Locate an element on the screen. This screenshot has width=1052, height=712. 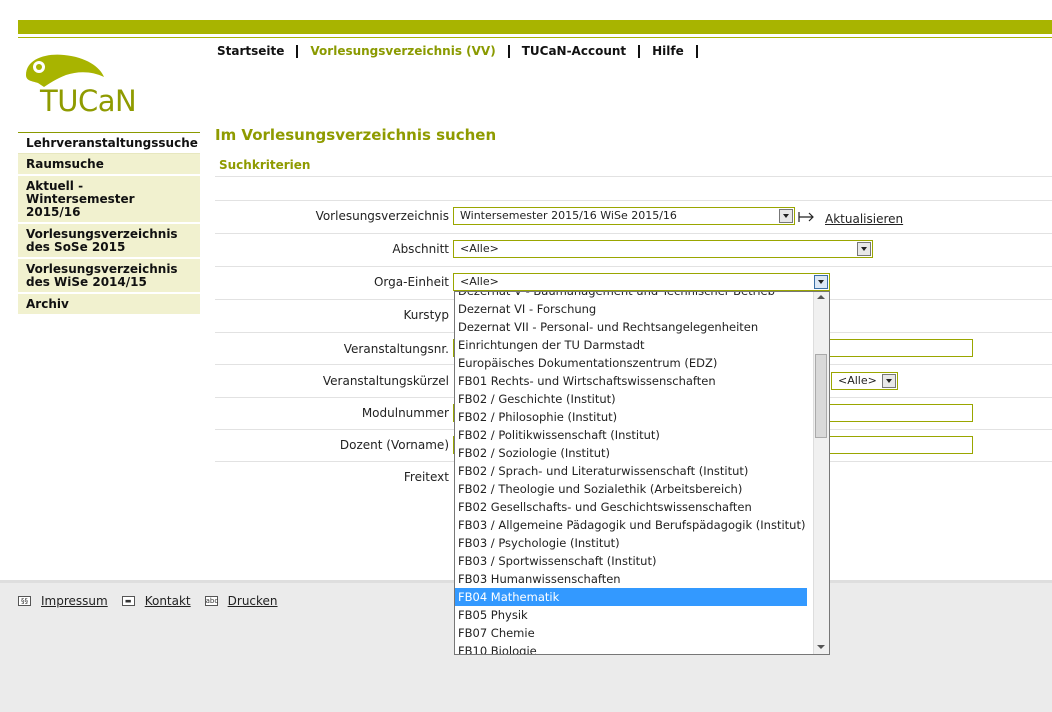
nav-vorlesungsverzeichnis: Vorlesungsverzeichnis (VV) is located at coordinates (404, 51).